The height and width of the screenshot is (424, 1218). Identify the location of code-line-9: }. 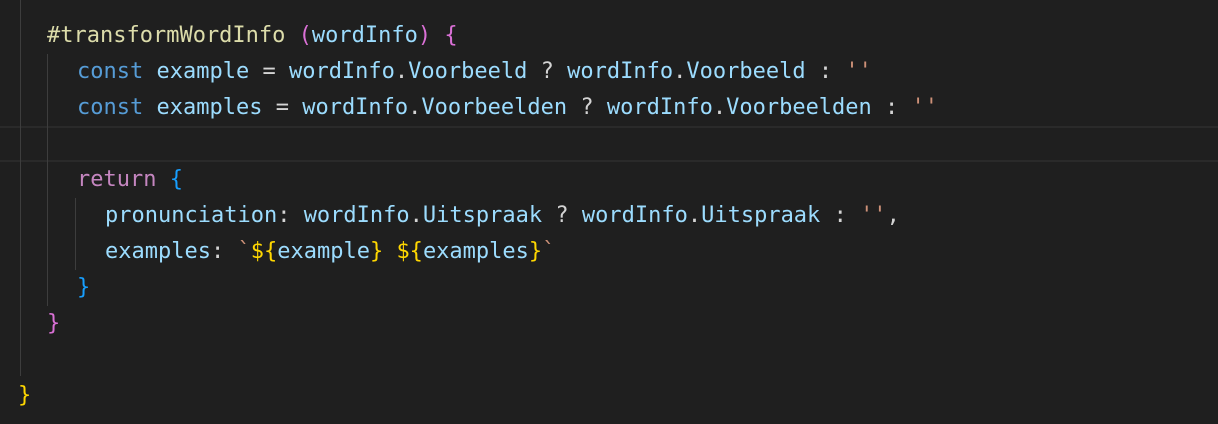
(53, 324).